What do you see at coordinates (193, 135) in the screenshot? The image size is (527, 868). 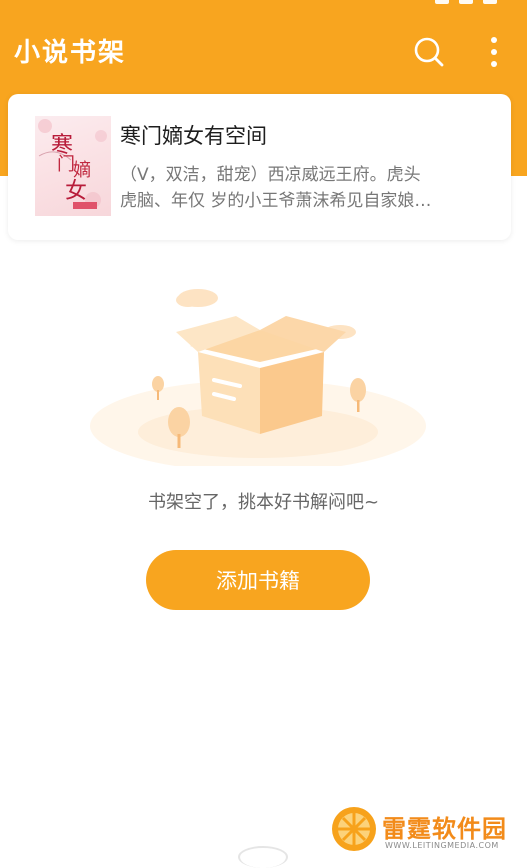 I see `book-title: 寒门嫡女有空间` at bounding box center [193, 135].